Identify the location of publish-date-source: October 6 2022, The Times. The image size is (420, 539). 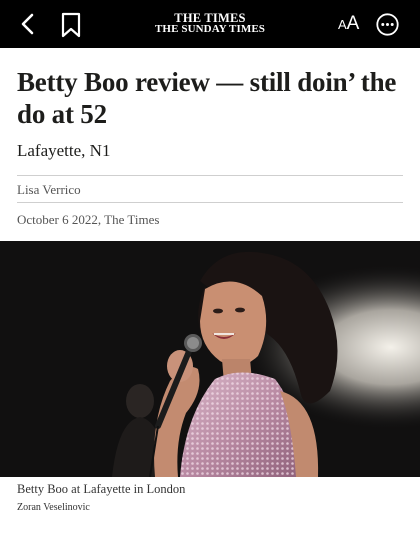
(88, 219).